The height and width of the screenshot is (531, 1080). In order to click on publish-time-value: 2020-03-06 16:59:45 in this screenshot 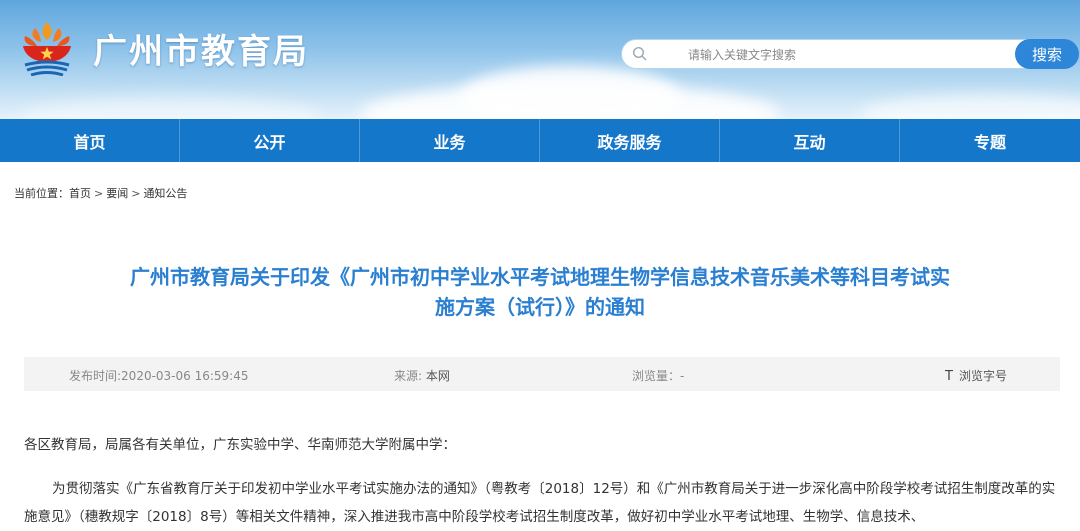, I will do `click(185, 376)`.